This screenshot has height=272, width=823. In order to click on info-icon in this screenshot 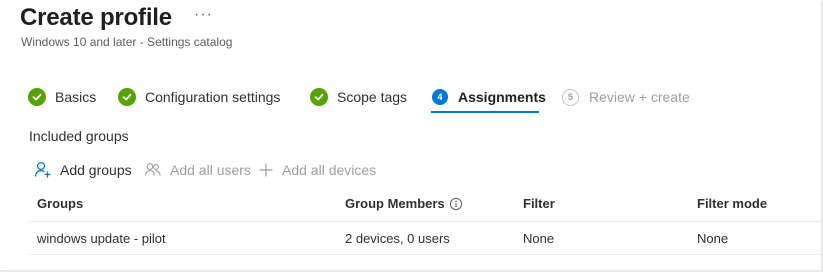, I will do `click(456, 204)`.